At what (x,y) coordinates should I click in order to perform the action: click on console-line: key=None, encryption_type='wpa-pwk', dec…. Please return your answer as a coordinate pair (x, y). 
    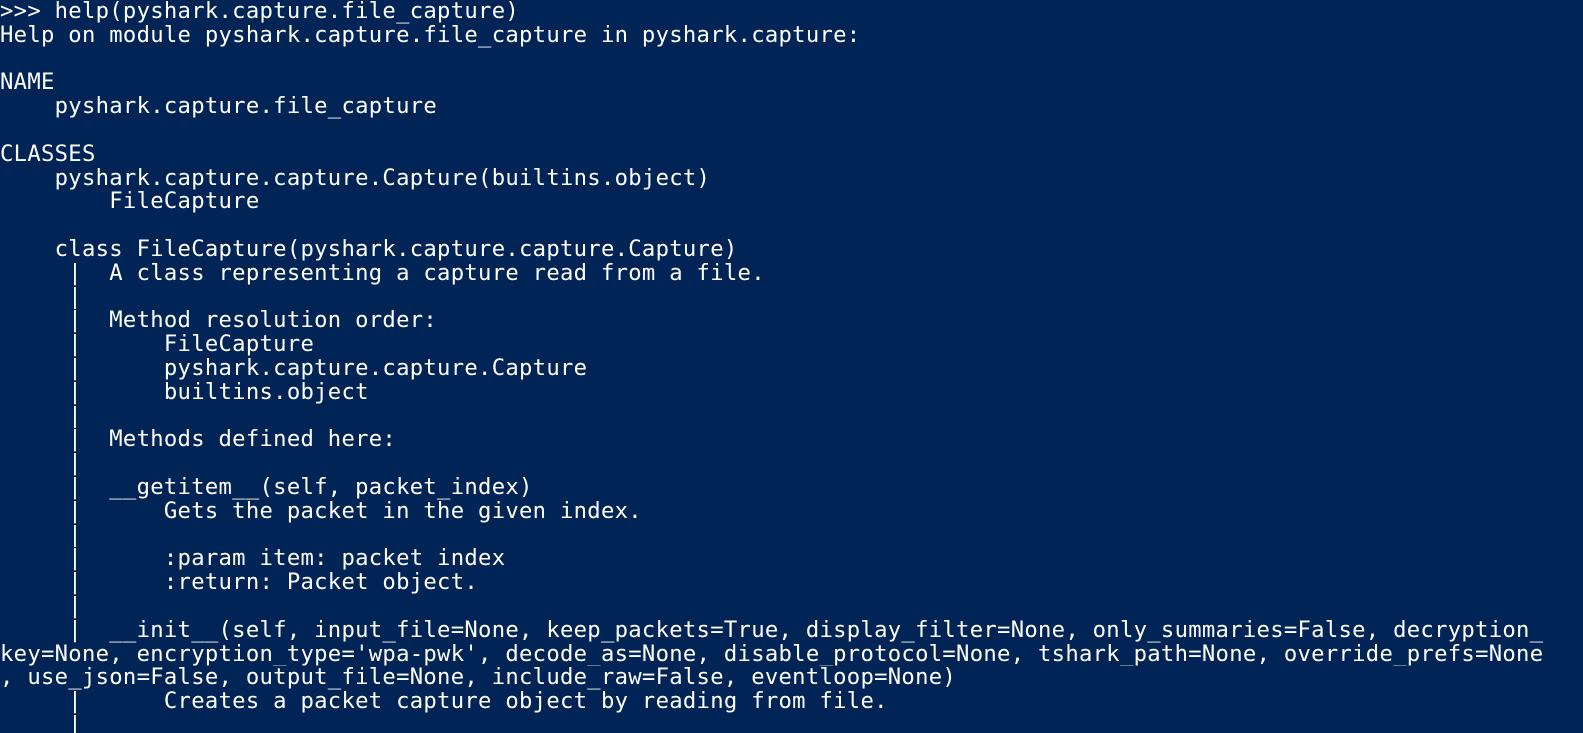
    Looking at the image, I should click on (772, 654).